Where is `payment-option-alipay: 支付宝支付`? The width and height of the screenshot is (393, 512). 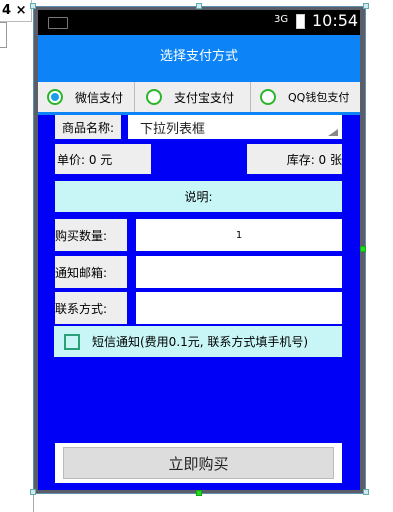
payment-option-alipay: 支付宝支付 is located at coordinates (190, 97).